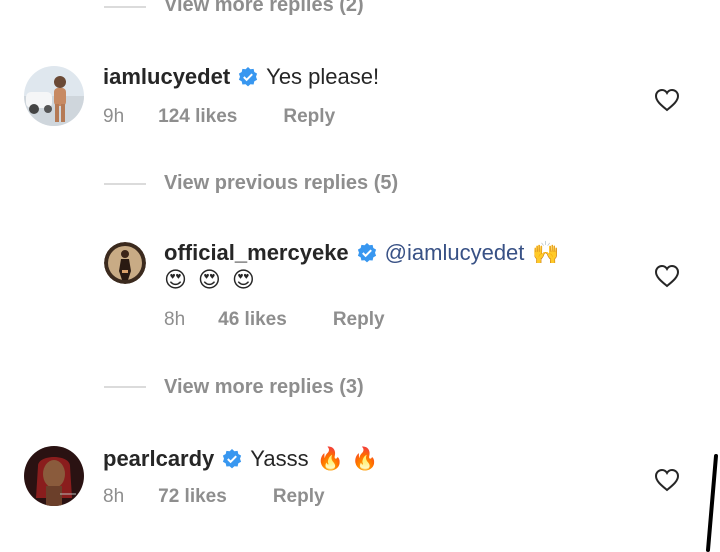  I want to click on comment-line: pearlcardy Yasss 🔥 🔥, so click(240, 459).